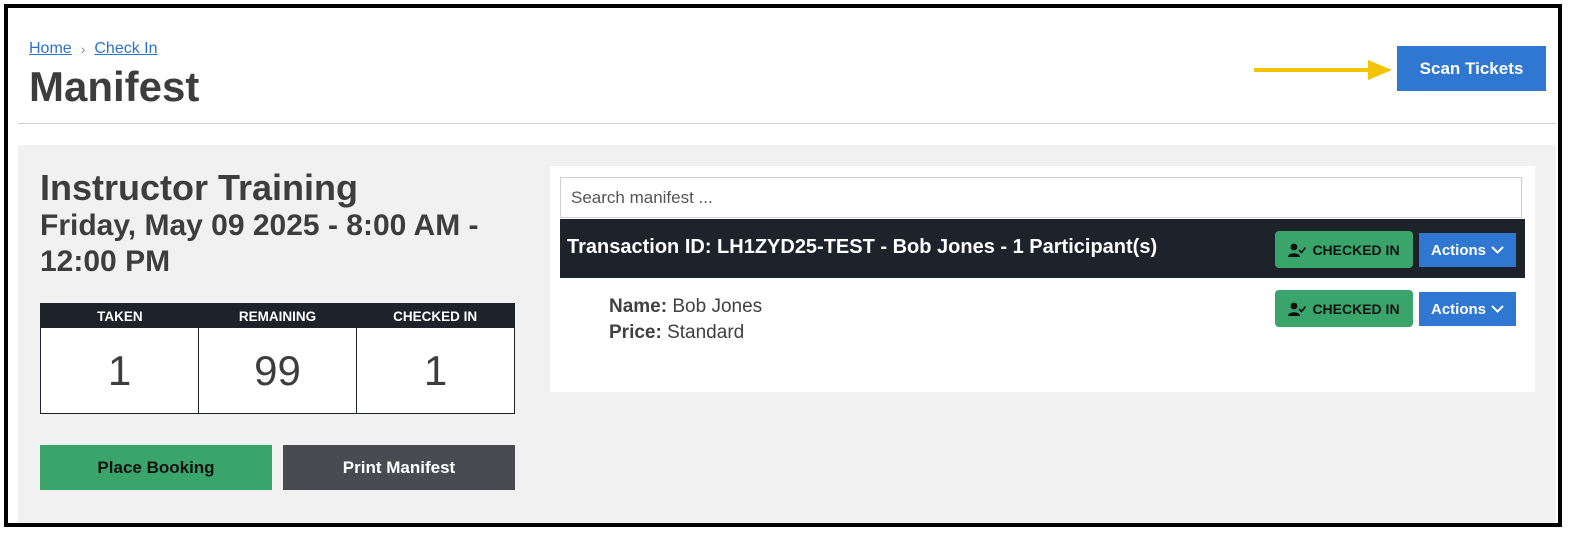 This screenshot has width=1587, height=540. I want to click on breadcrumb: Home › Check In, so click(93, 49).